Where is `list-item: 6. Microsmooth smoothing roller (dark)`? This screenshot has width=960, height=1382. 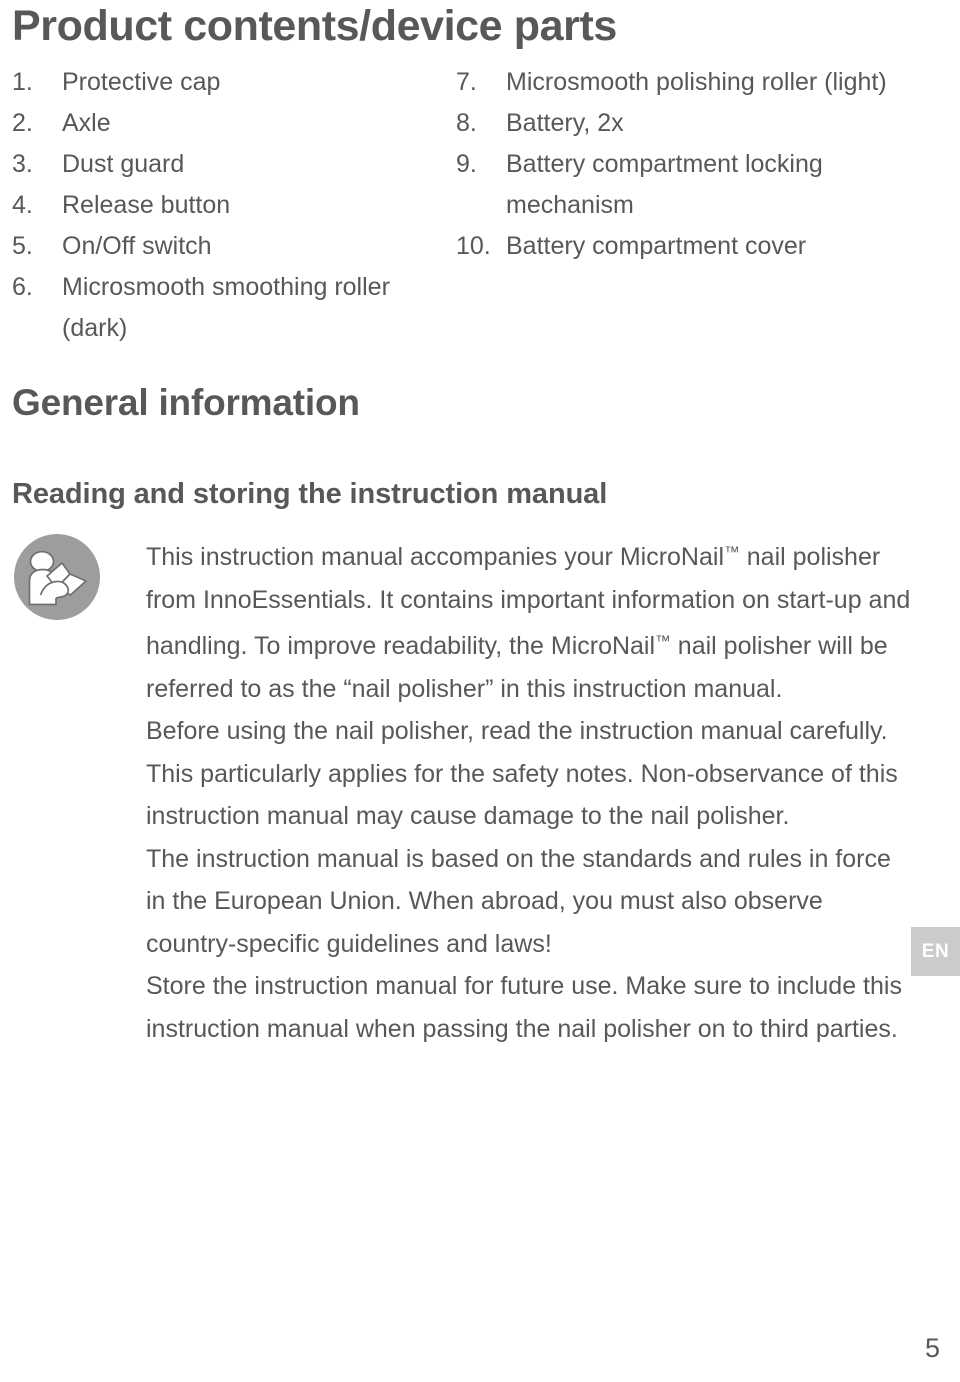
list-item: 6. Microsmooth smoothing roller (dark) is located at coordinates (222, 308).